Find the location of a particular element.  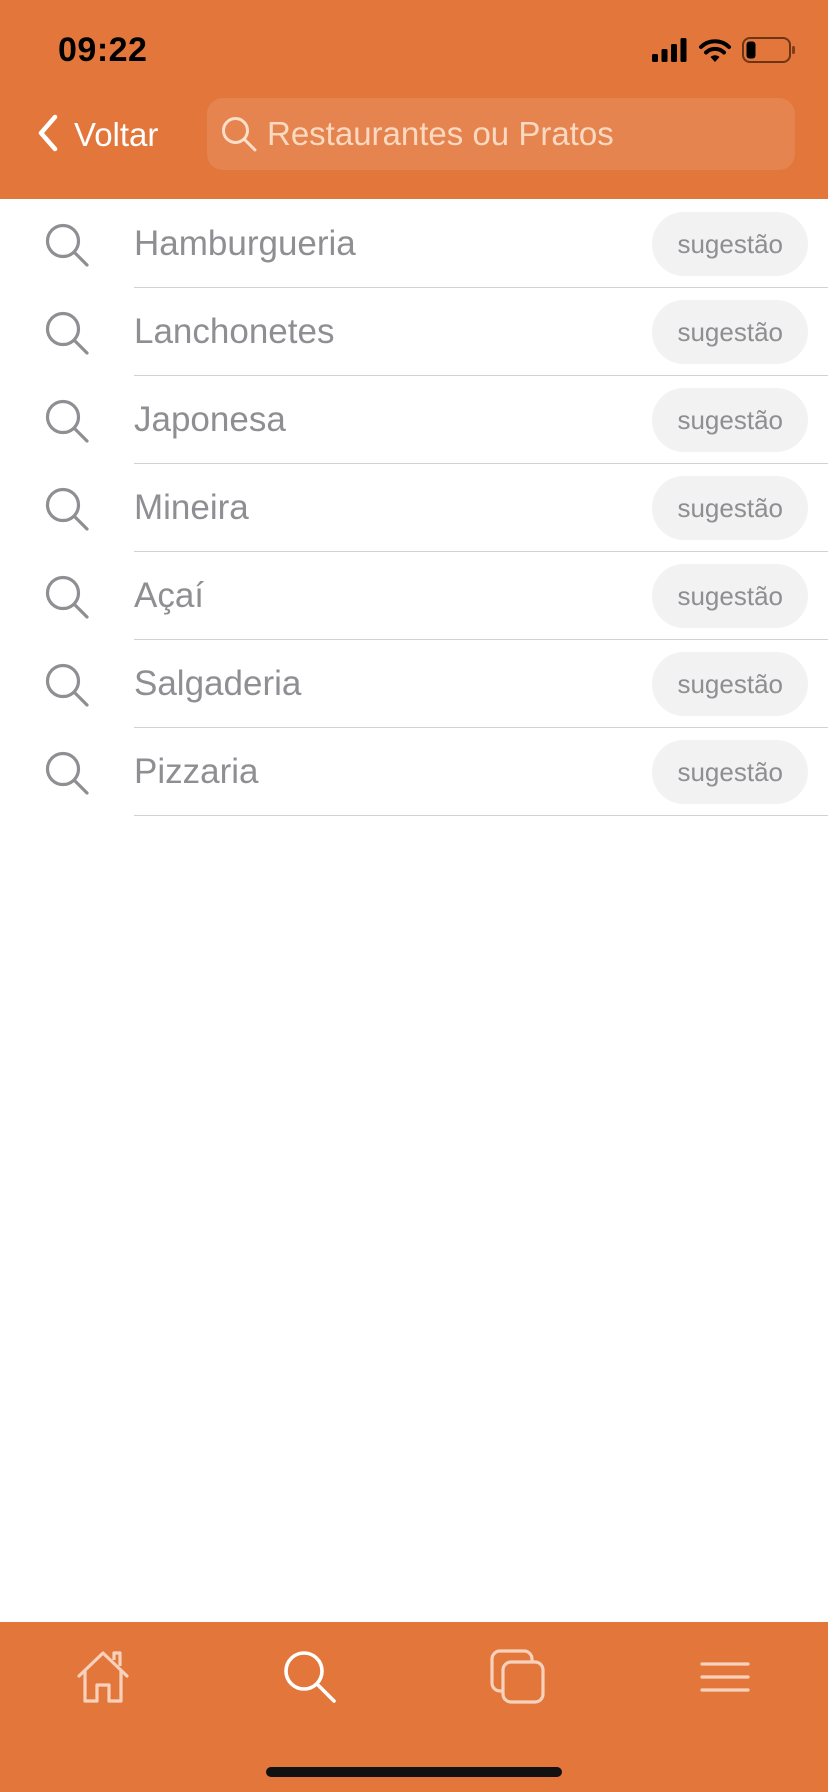

home-icon is located at coordinates (103, 1679).